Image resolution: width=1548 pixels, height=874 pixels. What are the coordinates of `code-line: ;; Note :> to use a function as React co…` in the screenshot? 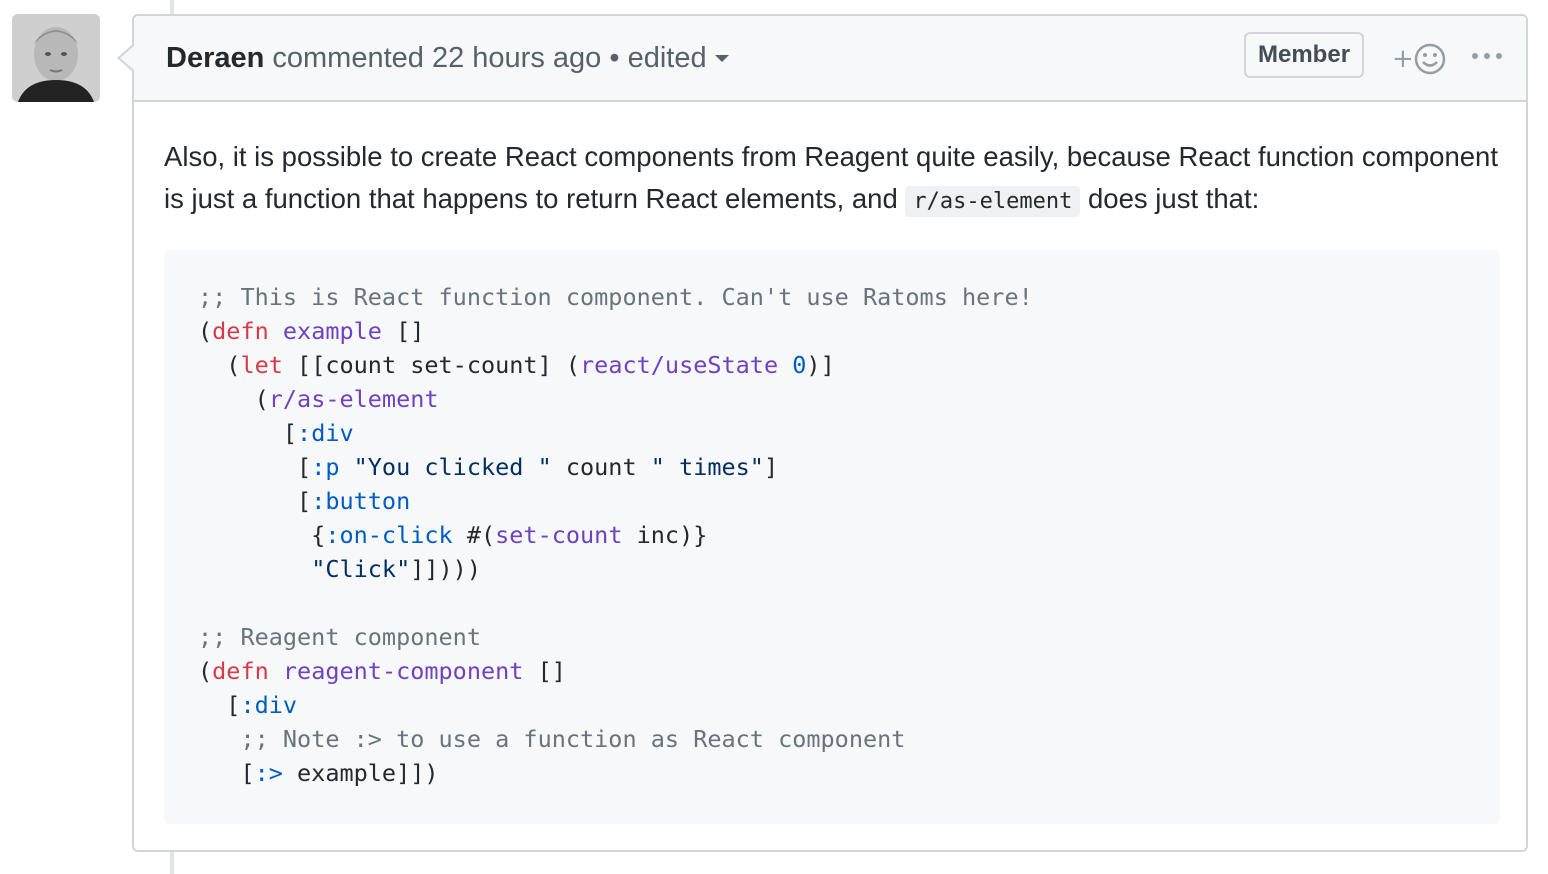 It's located at (832, 739).